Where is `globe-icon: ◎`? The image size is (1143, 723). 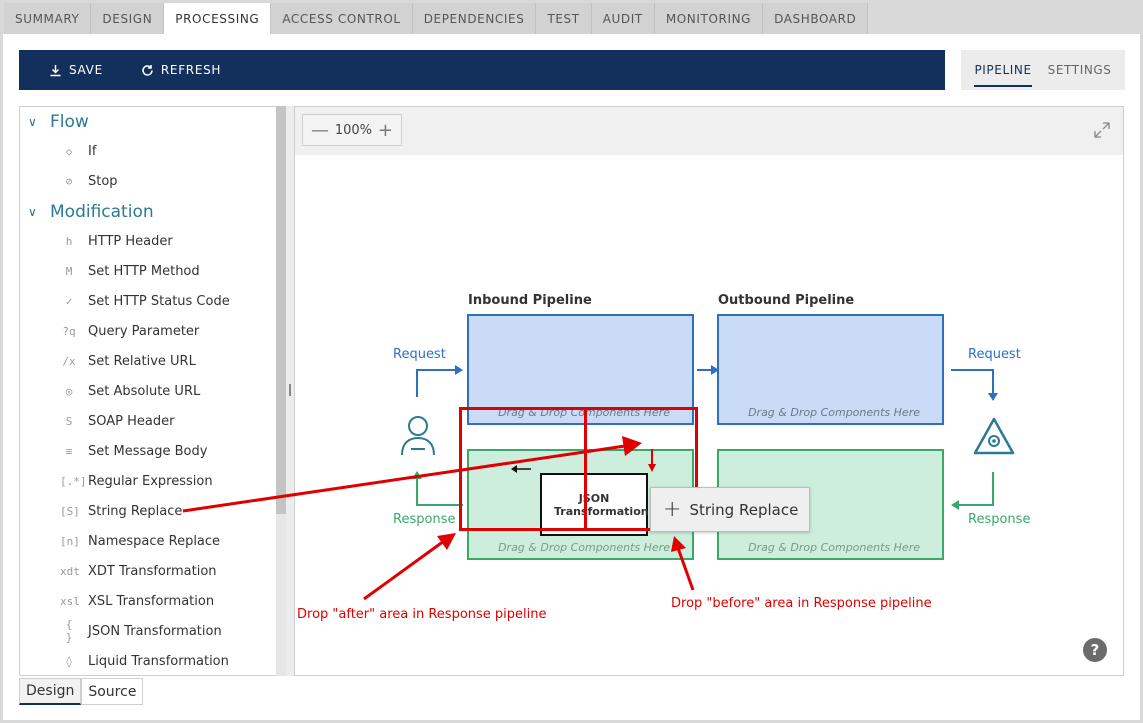
globe-icon: ◎ is located at coordinates (69, 391).